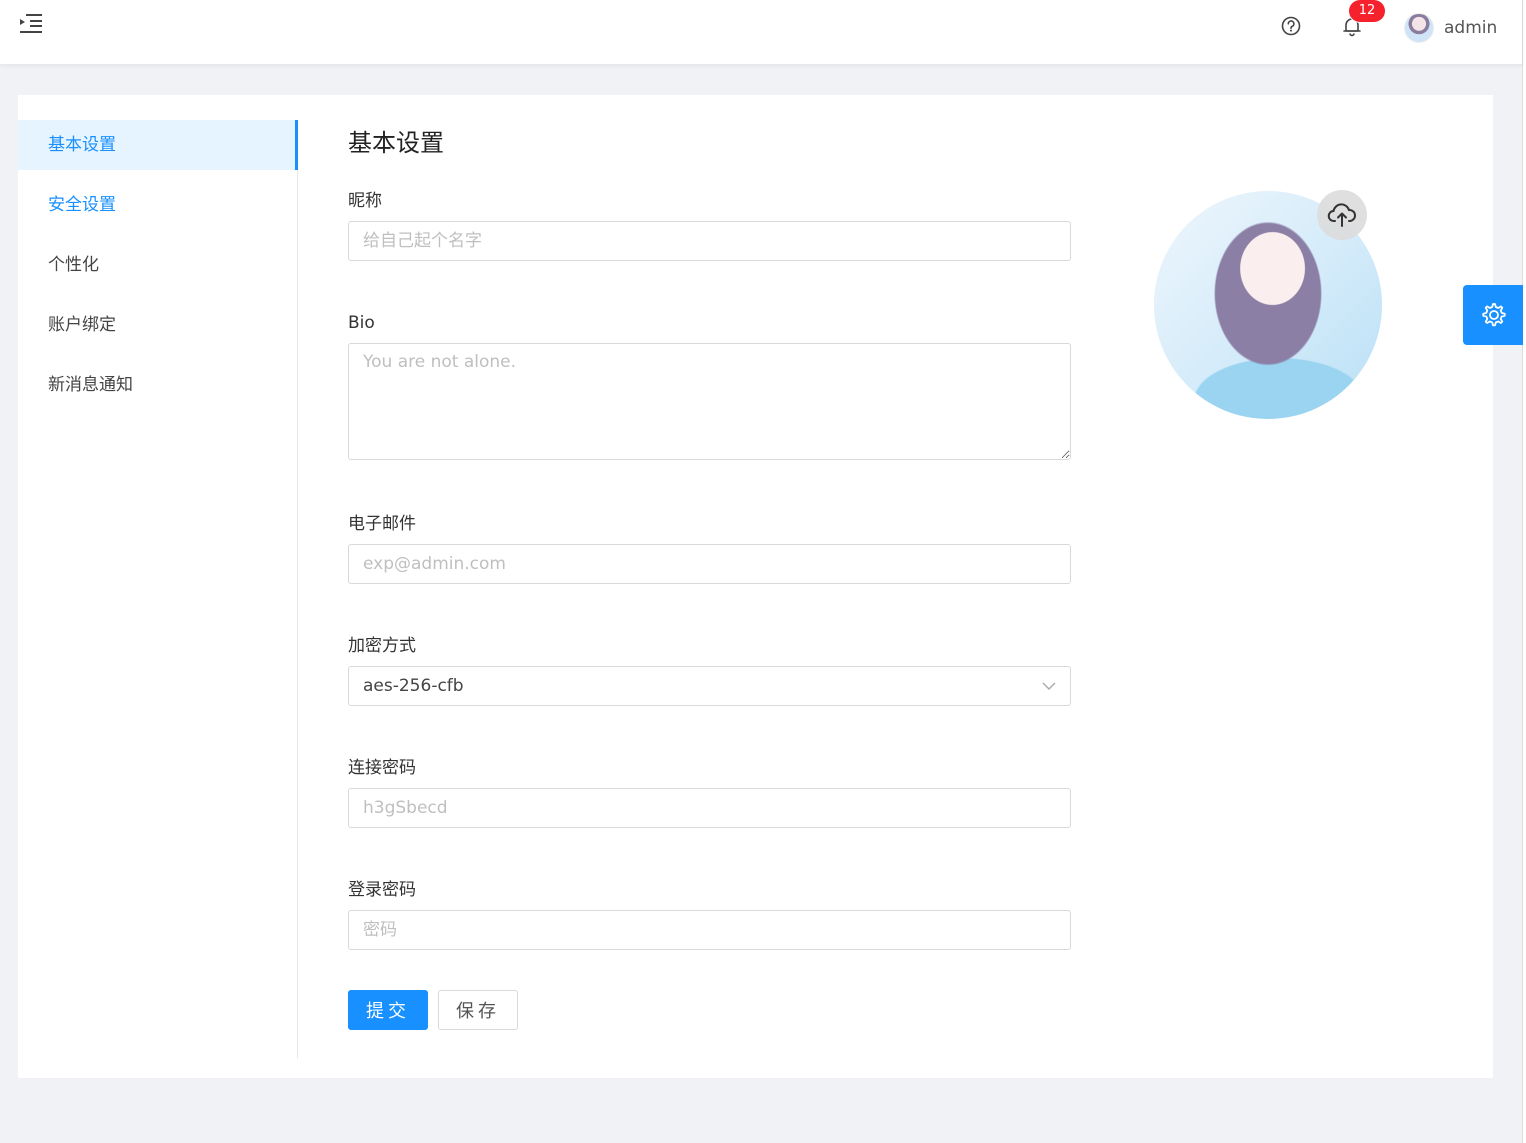 The height and width of the screenshot is (1143, 1526). Describe the element at coordinates (157, 265) in the screenshot. I see `menu-item-personalization: 个性化` at that location.